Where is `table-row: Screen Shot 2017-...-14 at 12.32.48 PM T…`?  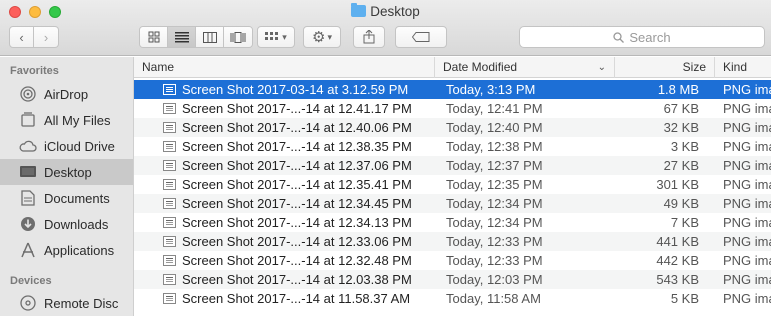
table-row: Screen Shot 2017-...-14 at 12.32.48 PM T… is located at coordinates (452, 260).